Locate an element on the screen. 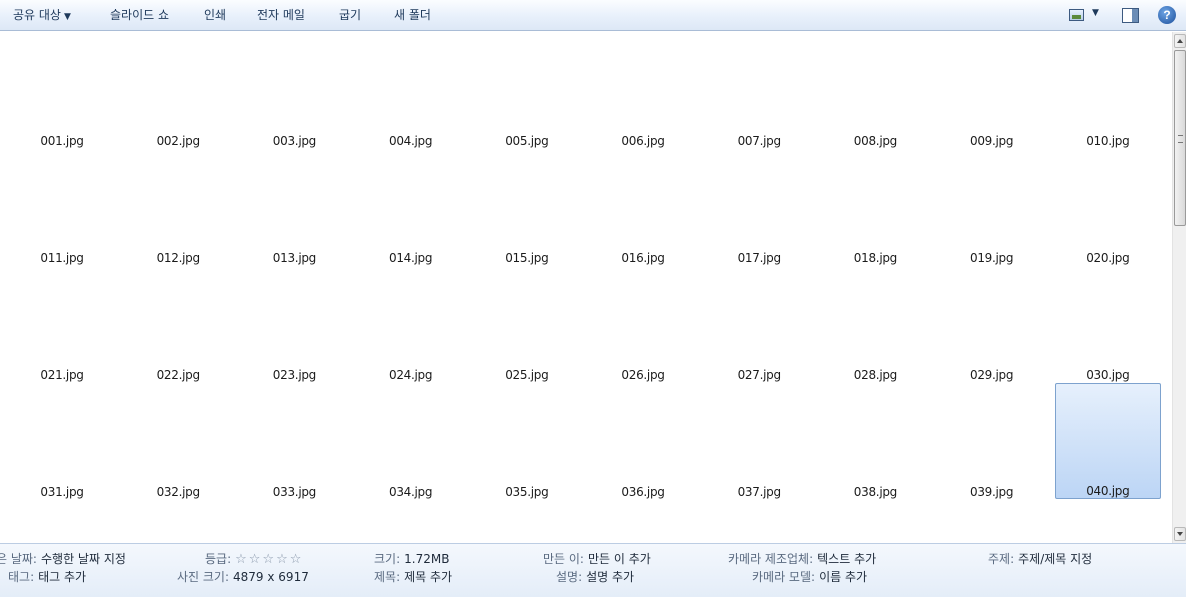 This screenshot has height=597, width=1186. file-item: 011.jpg is located at coordinates (62, 207).